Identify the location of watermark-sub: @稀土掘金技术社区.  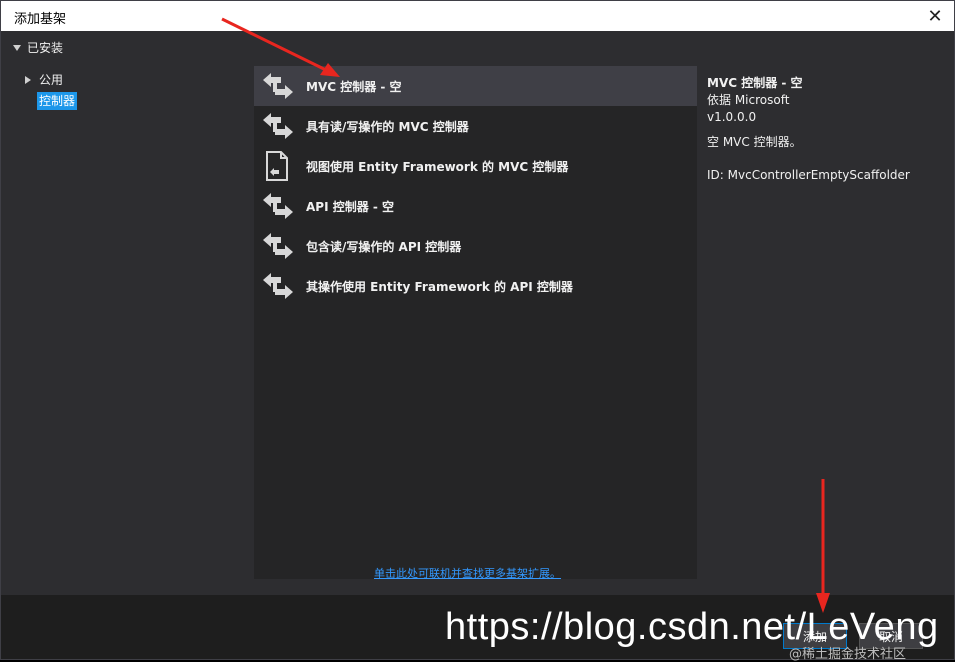
(848, 654).